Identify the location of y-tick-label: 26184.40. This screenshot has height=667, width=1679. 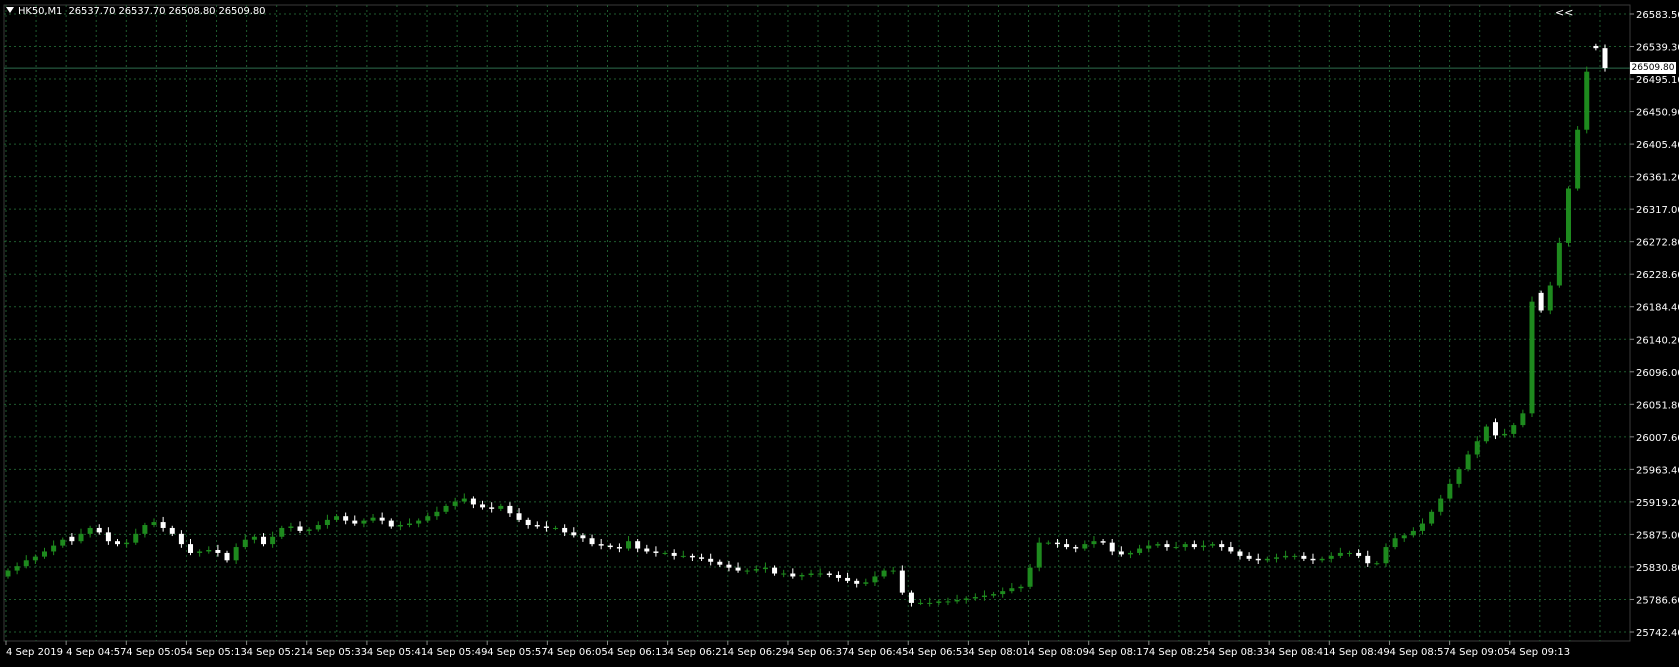
(1657, 308).